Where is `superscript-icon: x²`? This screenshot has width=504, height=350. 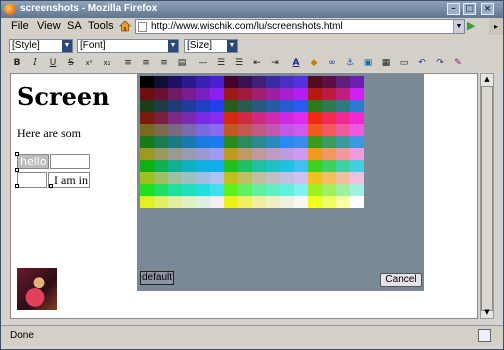 superscript-icon: x² is located at coordinates (89, 63).